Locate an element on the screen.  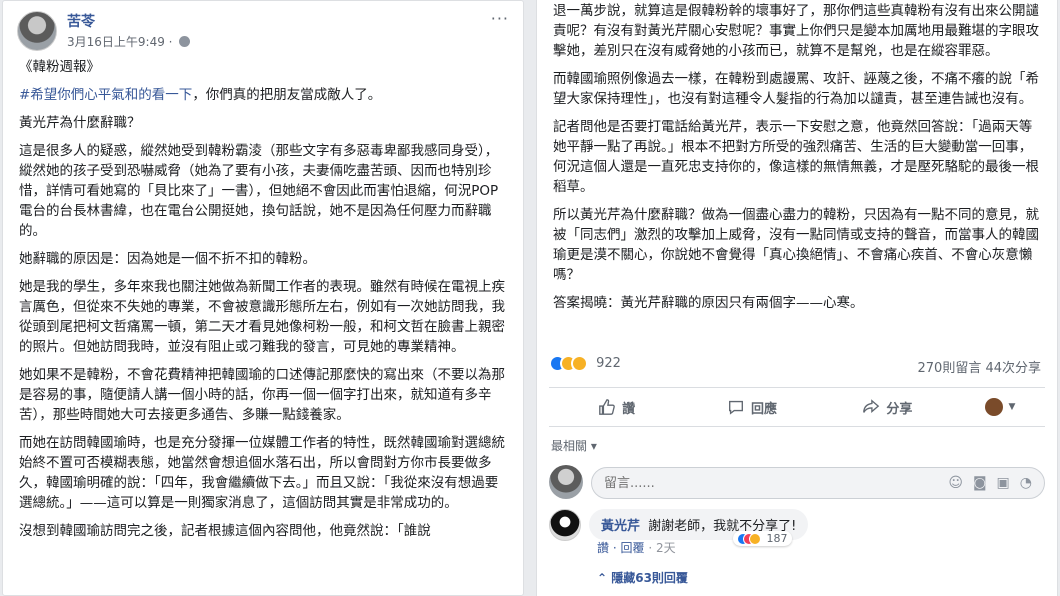
author-name: 苦苓 is located at coordinates (81, 21).